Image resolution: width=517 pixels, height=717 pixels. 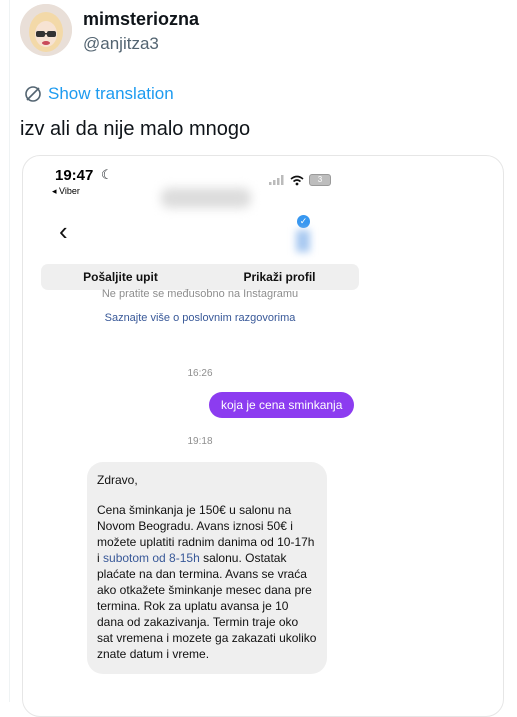 I want to click on avatar, so click(x=46, y=30).